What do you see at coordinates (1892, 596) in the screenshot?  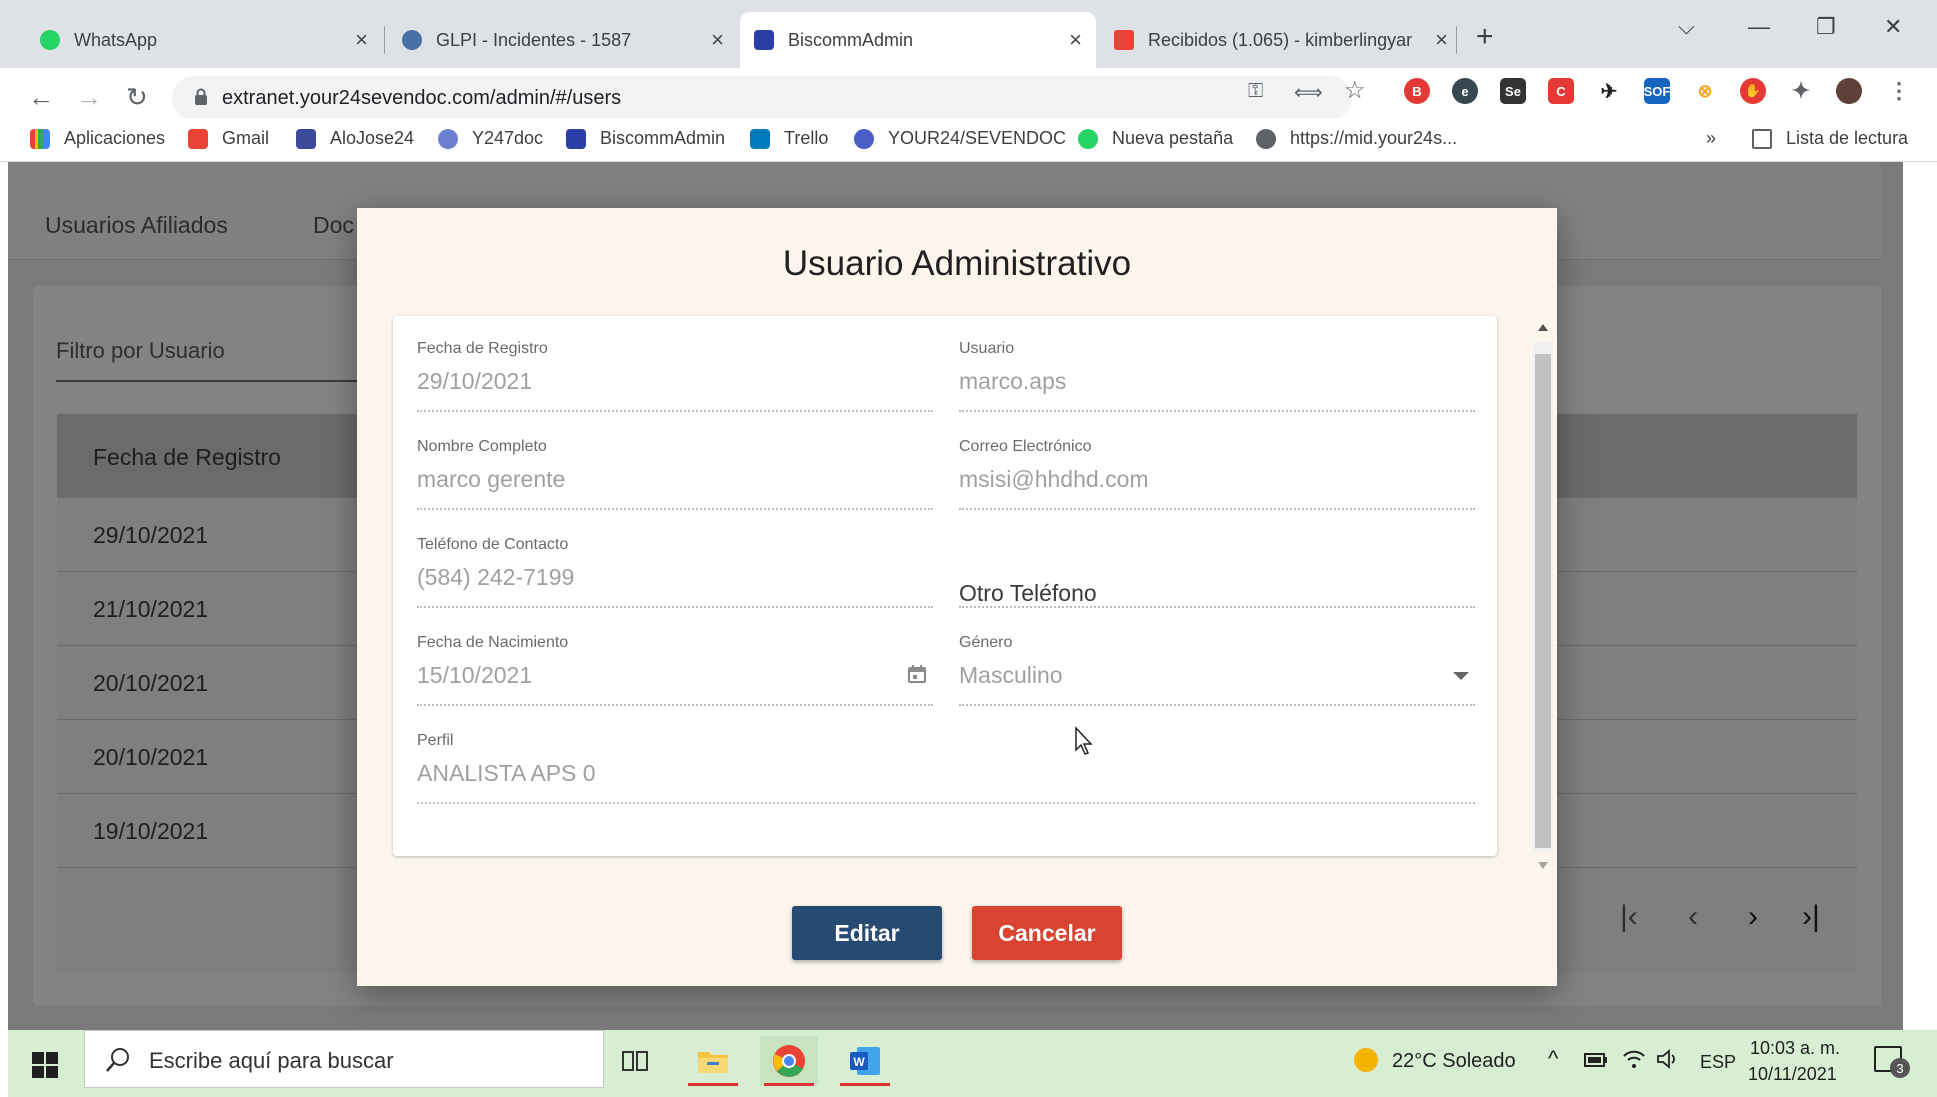 I see `page-scrollbar` at bounding box center [1892, 596].